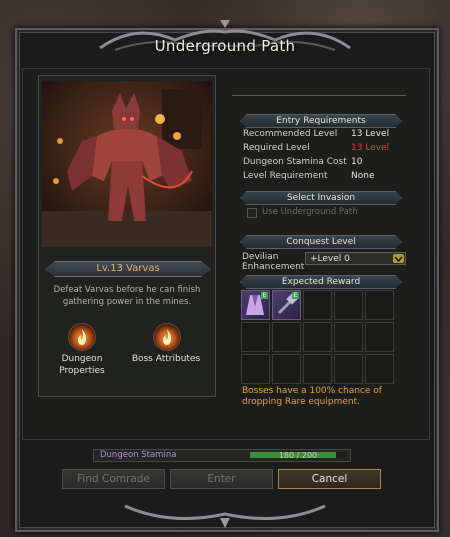 Image resolution: width=450 pixels, height=537 pixels. Describe the element at coordinates (286, 305) in the screenshot. I see `reward-item-hammer: E` at that location.